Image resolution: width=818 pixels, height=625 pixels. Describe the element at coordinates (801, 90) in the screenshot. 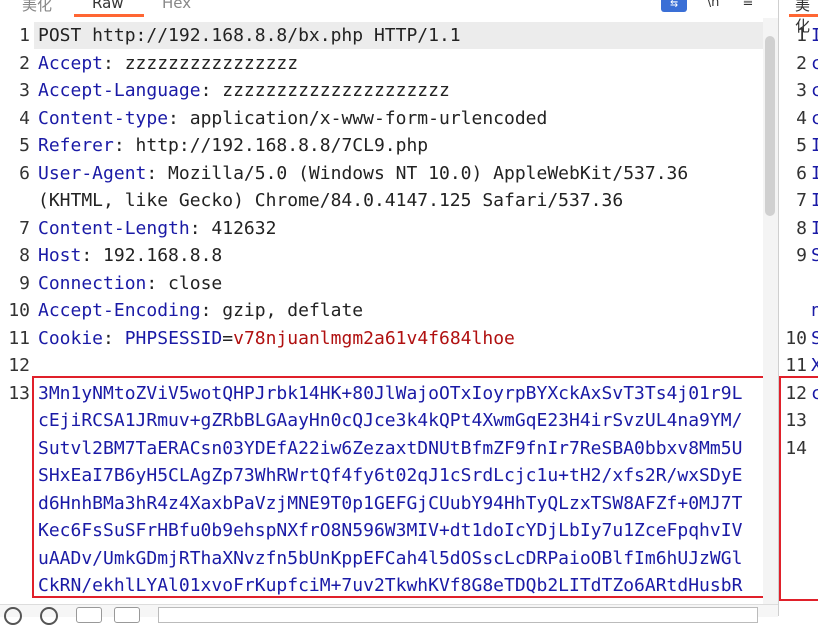

I see `response-line-number: 3` at that location.